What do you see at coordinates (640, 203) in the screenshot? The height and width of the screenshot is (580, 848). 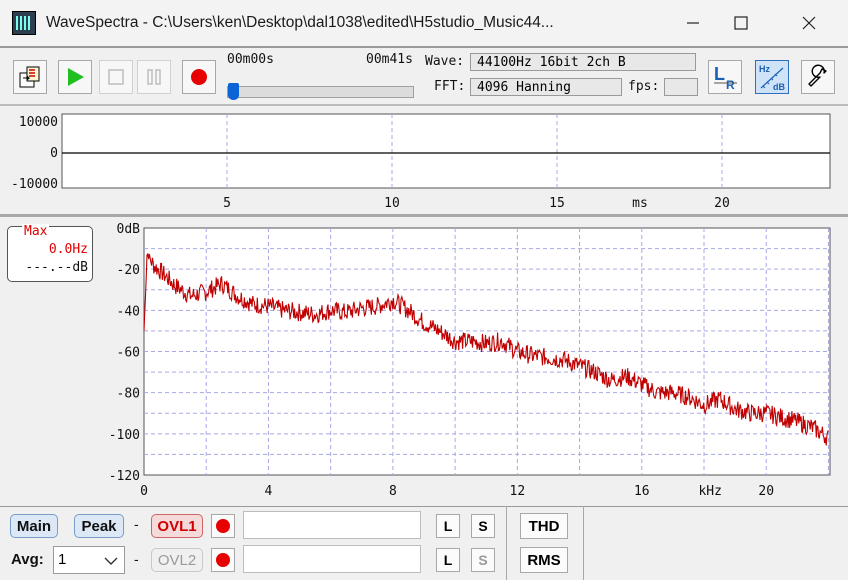 I see `x-tick-label: ms` at bounding box center [640, 203].